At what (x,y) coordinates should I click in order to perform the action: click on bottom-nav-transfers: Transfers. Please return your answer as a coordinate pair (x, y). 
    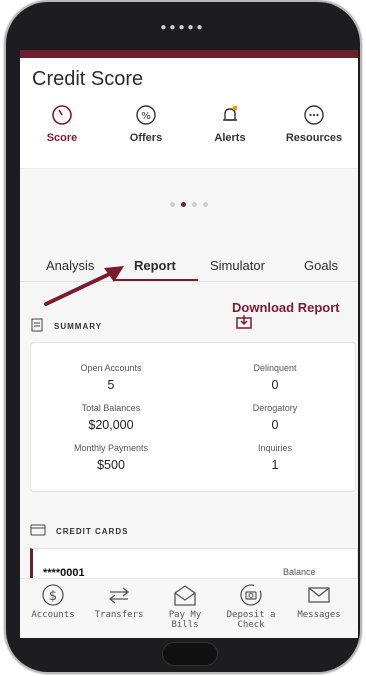
    Looking at the image, I should click on (119, 601).